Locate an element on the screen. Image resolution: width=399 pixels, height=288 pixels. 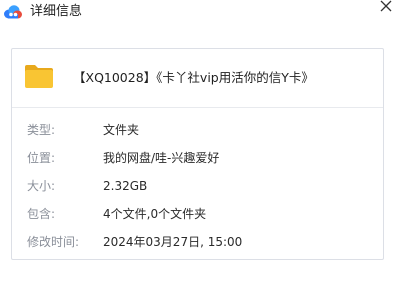
property-row-modified: 修改时间: 2024年03月27日, 15:00 is located at coordinates (197, 242).